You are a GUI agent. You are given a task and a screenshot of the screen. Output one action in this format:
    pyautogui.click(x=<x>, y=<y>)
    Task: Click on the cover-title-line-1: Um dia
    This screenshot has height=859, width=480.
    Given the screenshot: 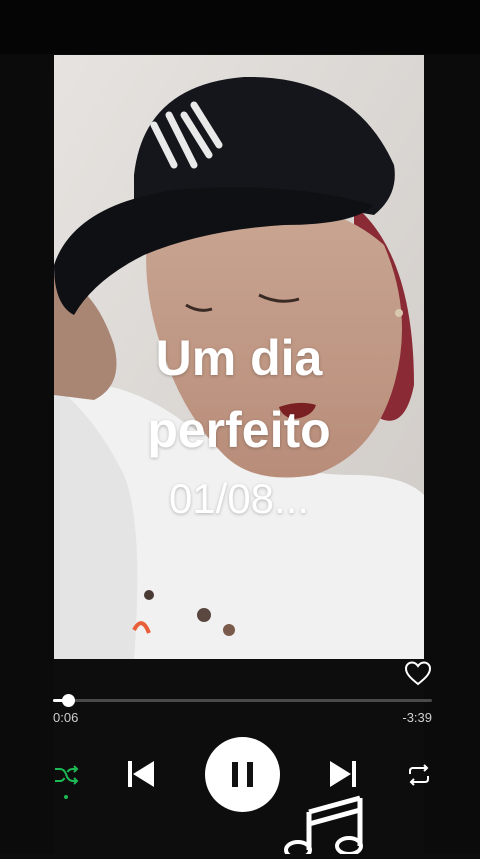 What is the action you would take?
    pyautogui.click(x=239, y=358)
    